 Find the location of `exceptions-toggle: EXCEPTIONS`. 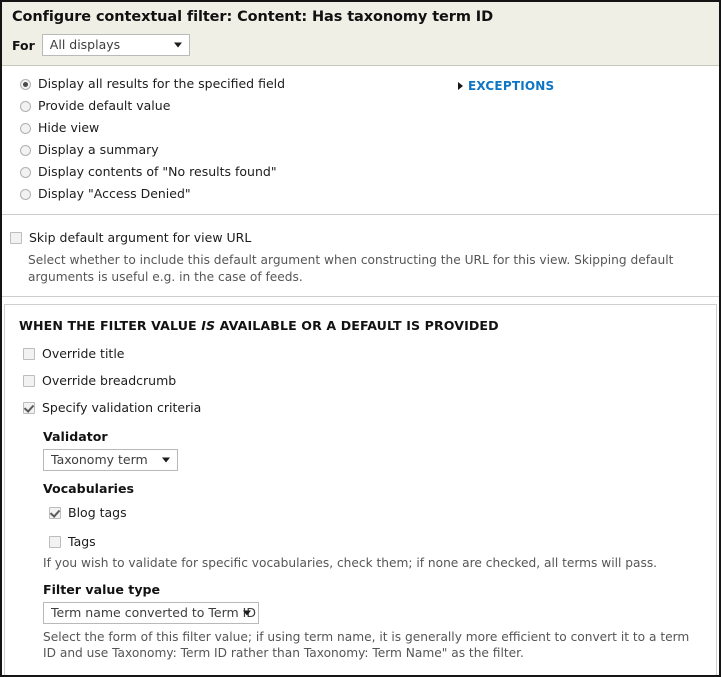

exceptions-toggle: EXCEPTIONS is located at coordinates (506, 86).